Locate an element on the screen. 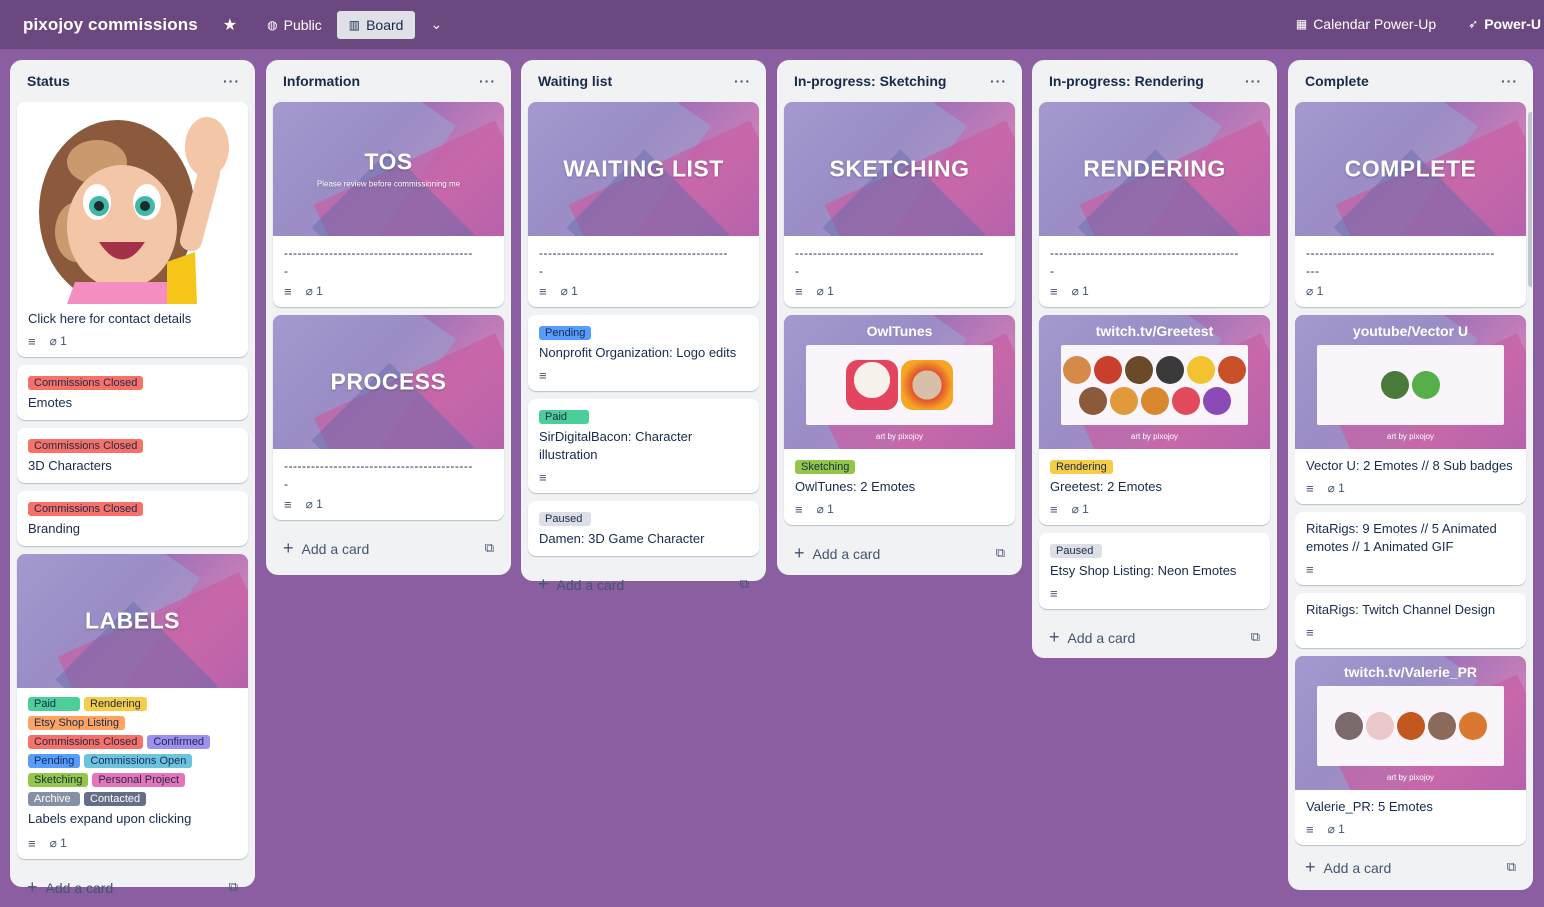 This screenshot has width=1544, height=907. label-etsy-shop-listing: Etsy Shop Listing is located at coordinates (76, 723).